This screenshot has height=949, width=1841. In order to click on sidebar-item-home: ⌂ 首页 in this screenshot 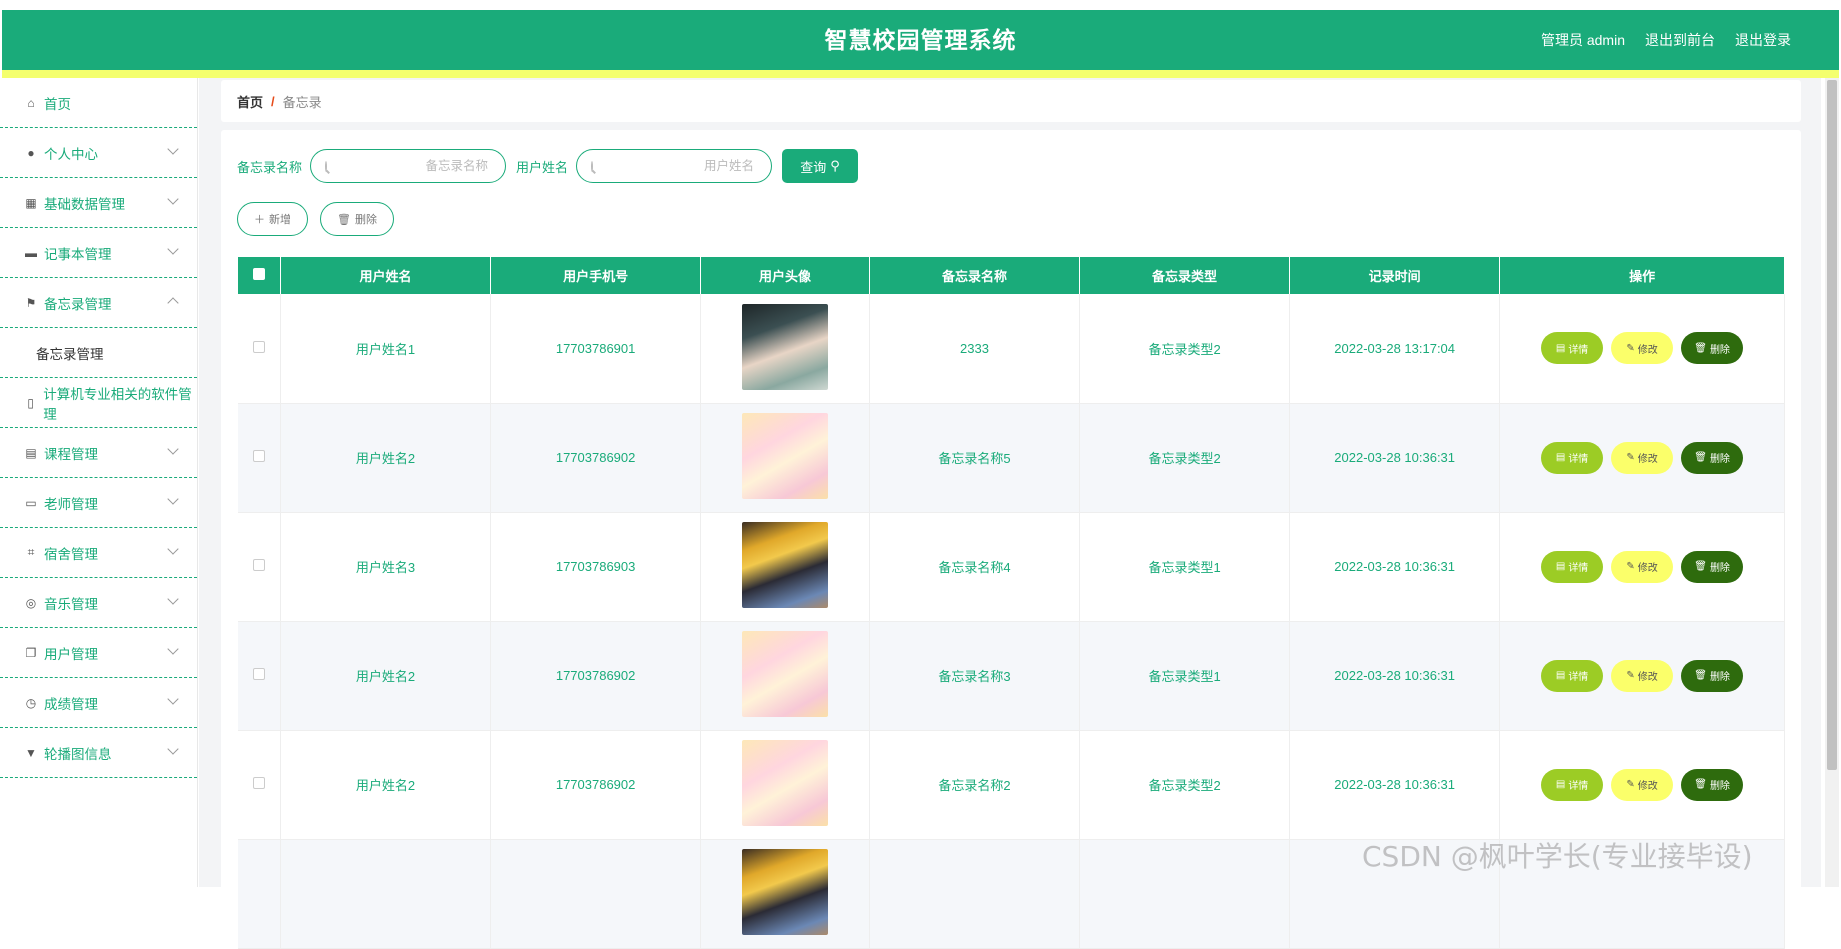, I will do `click(98, 103)`.